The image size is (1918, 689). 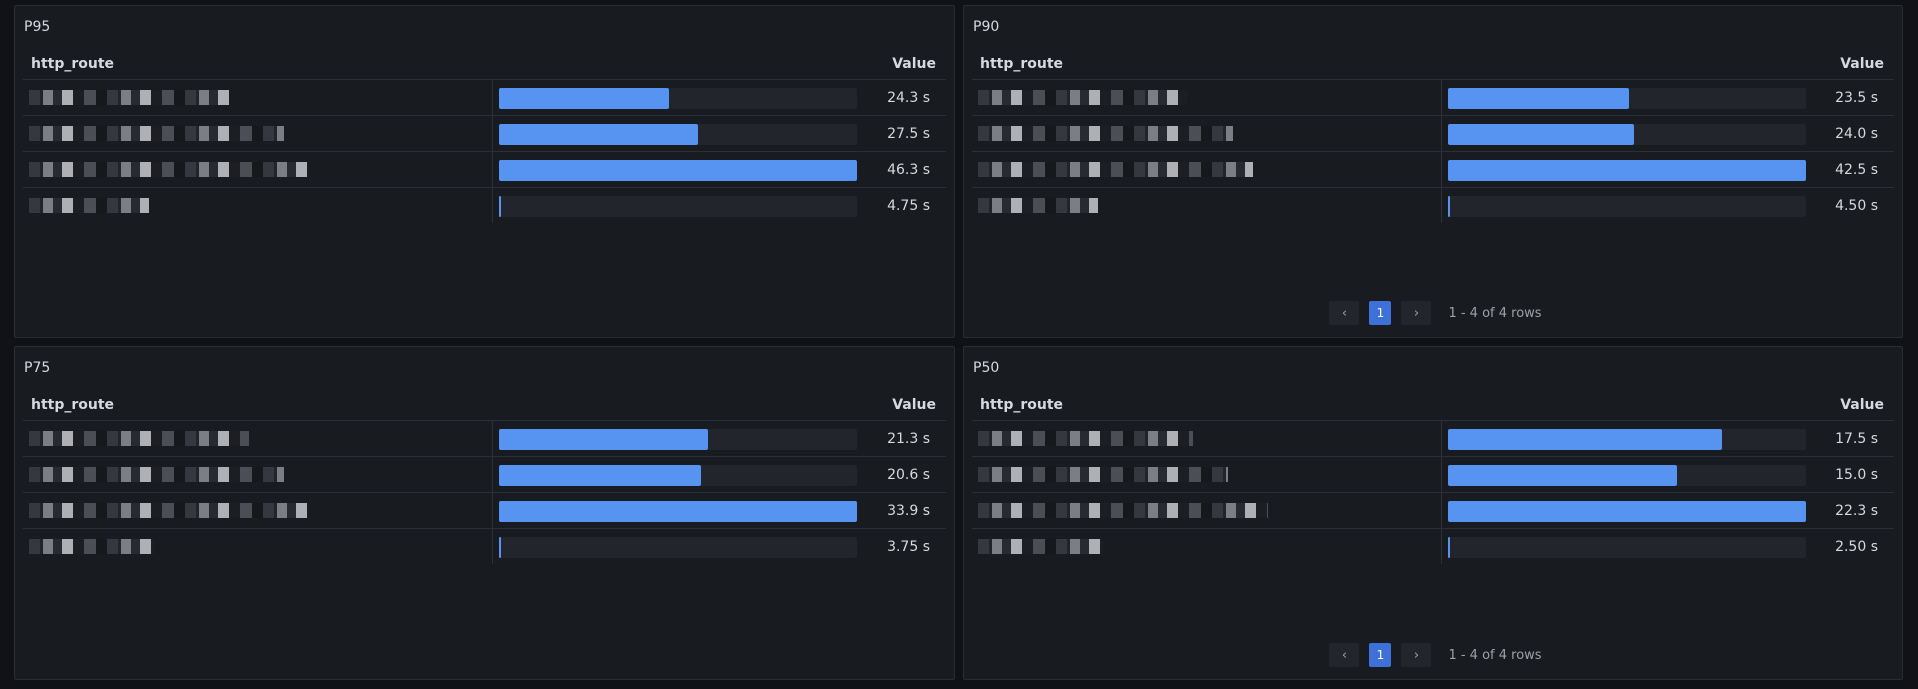 I want to click on table-row: 2.50 s, so click(x=1433, y=547).